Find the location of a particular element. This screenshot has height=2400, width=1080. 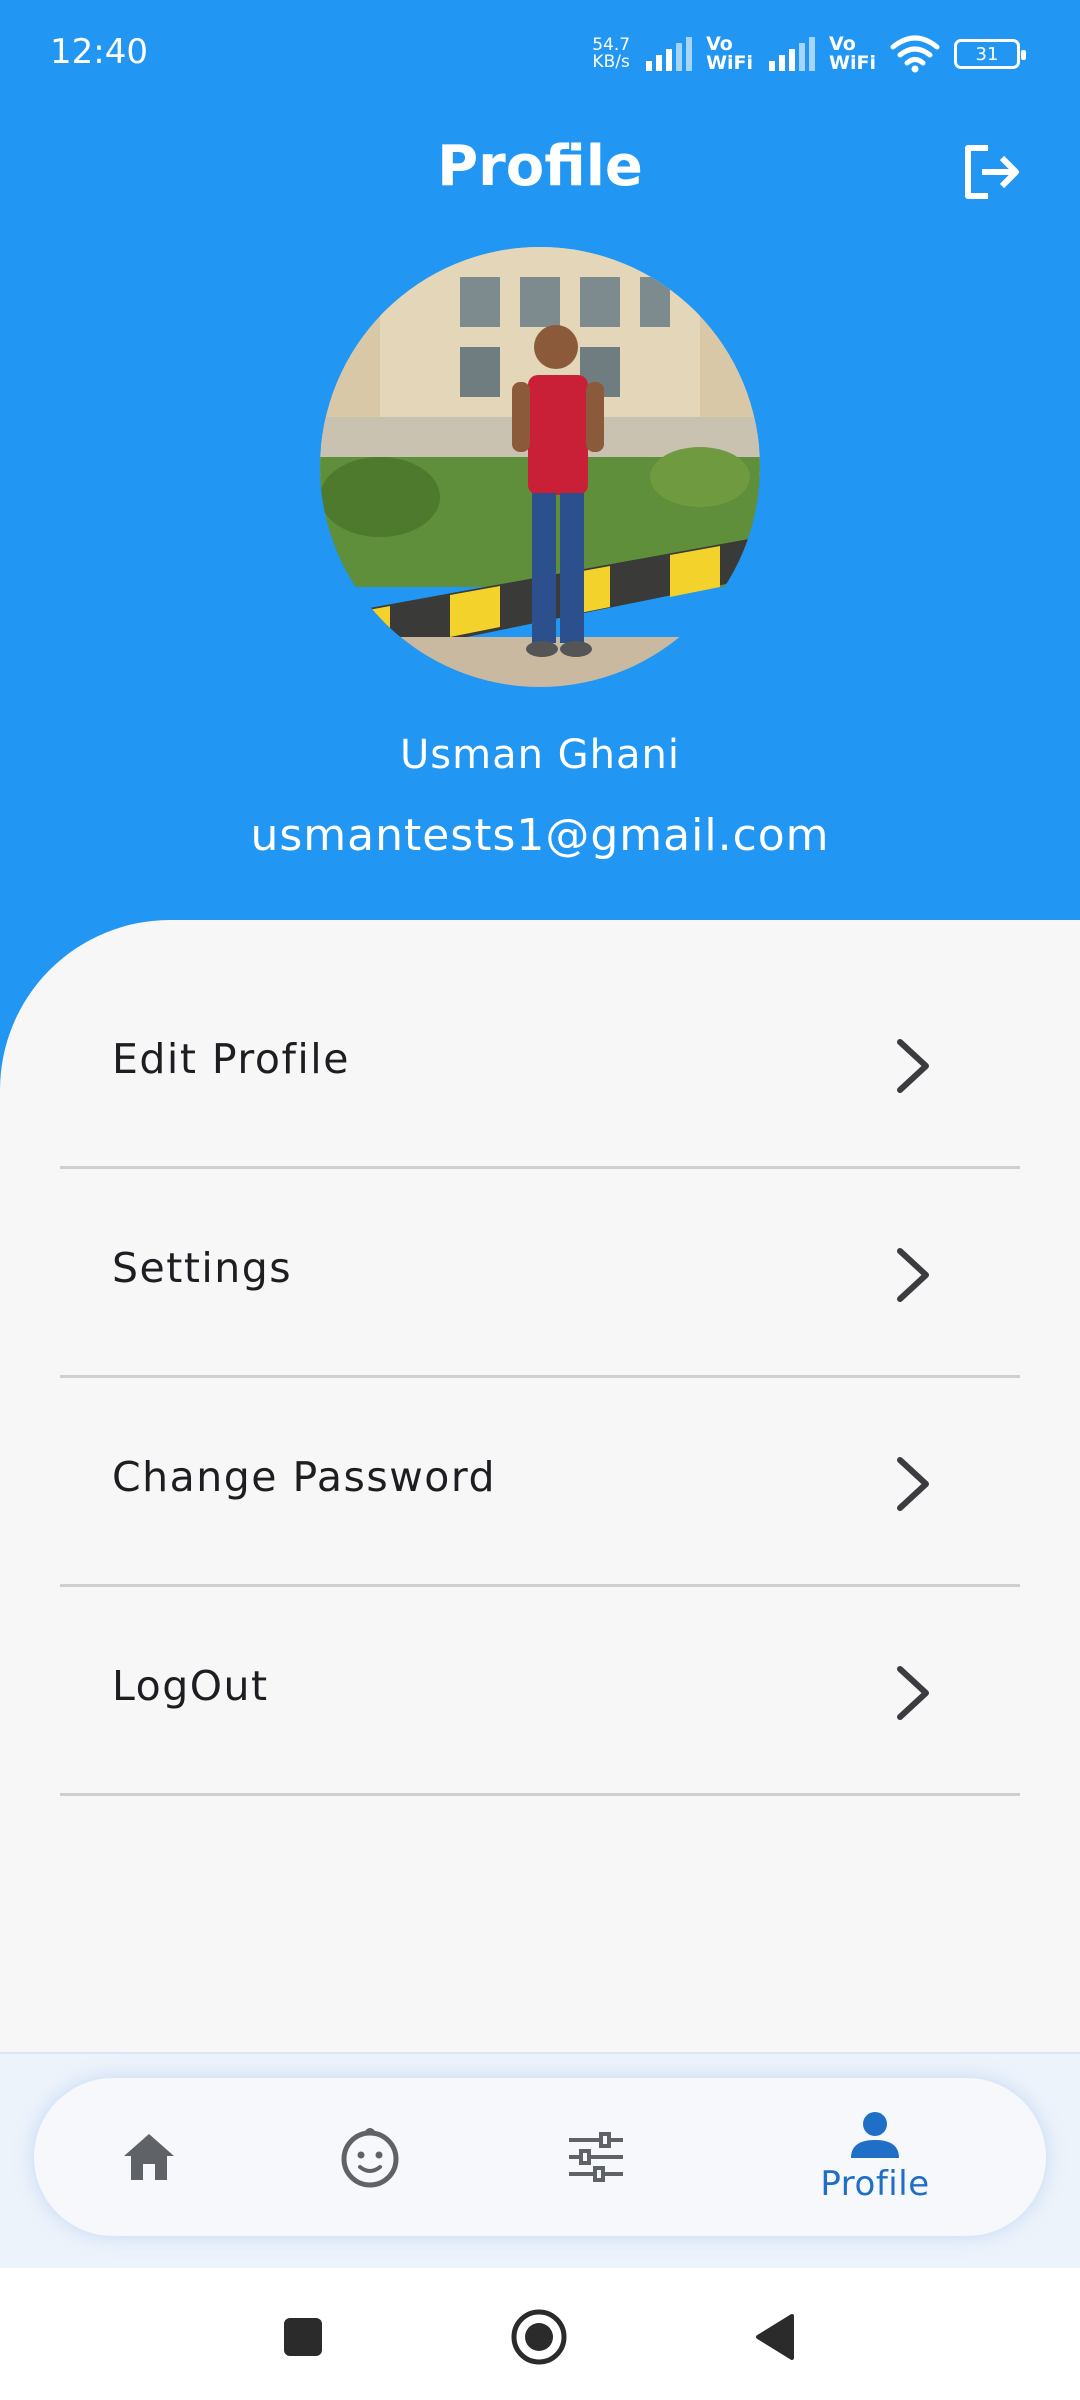

status-icons: 54.7 KB/s Vo WiFi Vo WiFi 31 is located at coordinates (809, 54).